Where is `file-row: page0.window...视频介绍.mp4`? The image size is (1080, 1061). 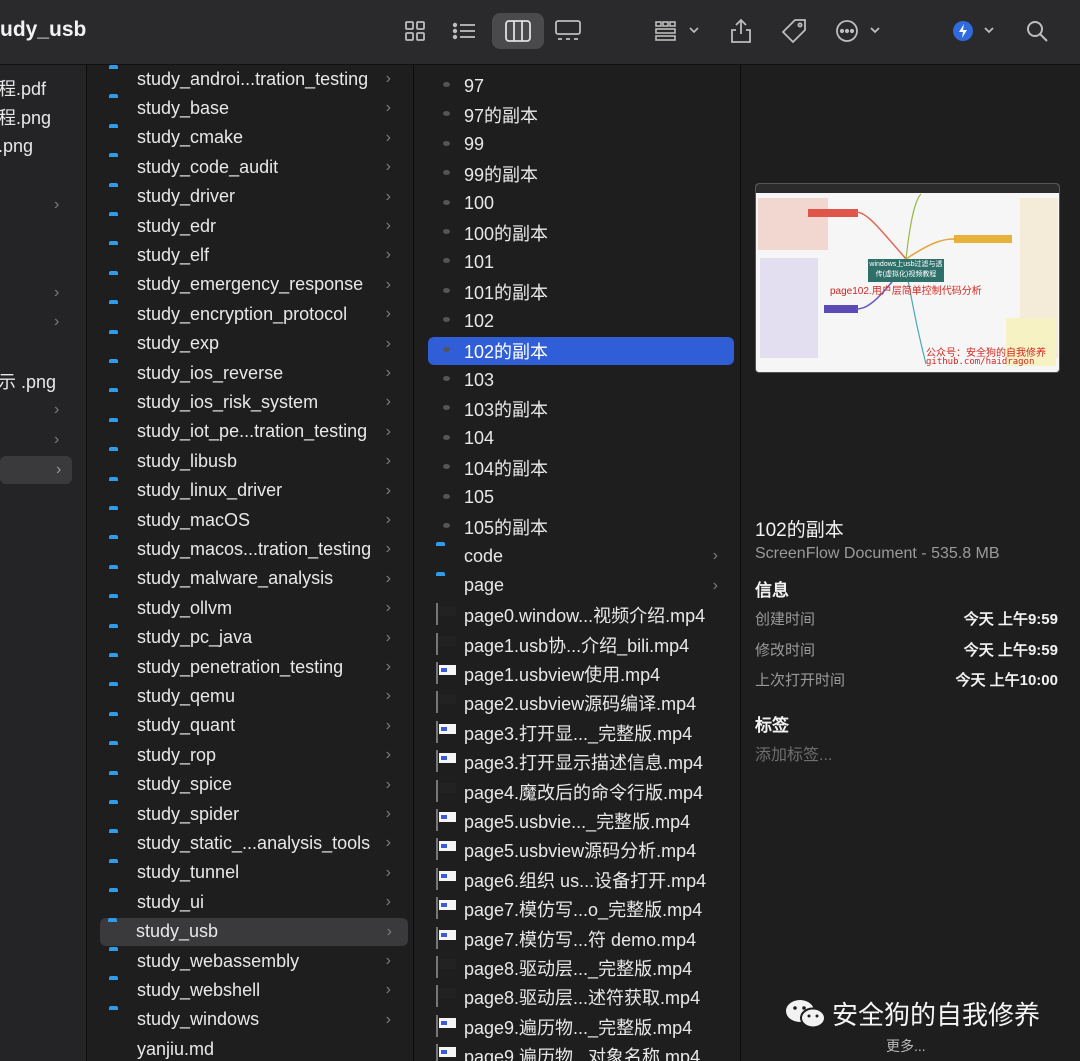
file-row: page0.window...视频介绍.mp4 is located at coordinates (581, 615).